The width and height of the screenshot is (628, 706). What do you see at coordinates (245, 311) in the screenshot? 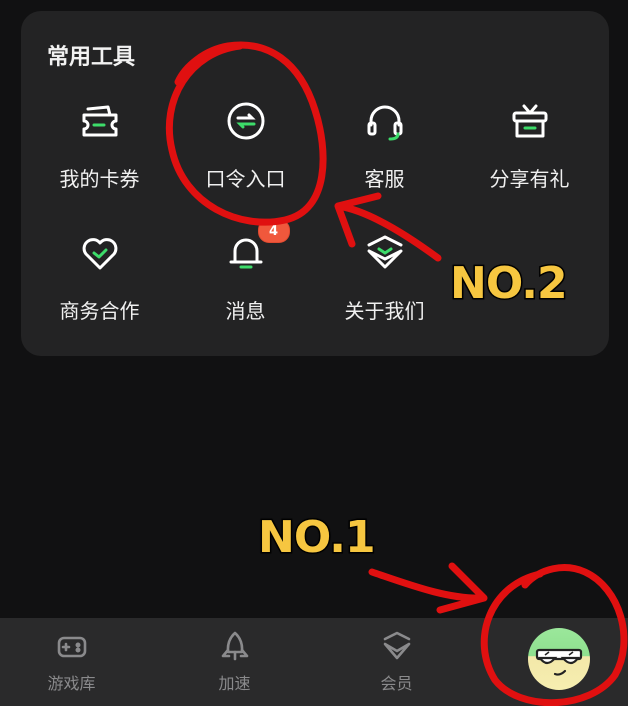
I see `tool-label: 消息` at bounding box center [245, 311].